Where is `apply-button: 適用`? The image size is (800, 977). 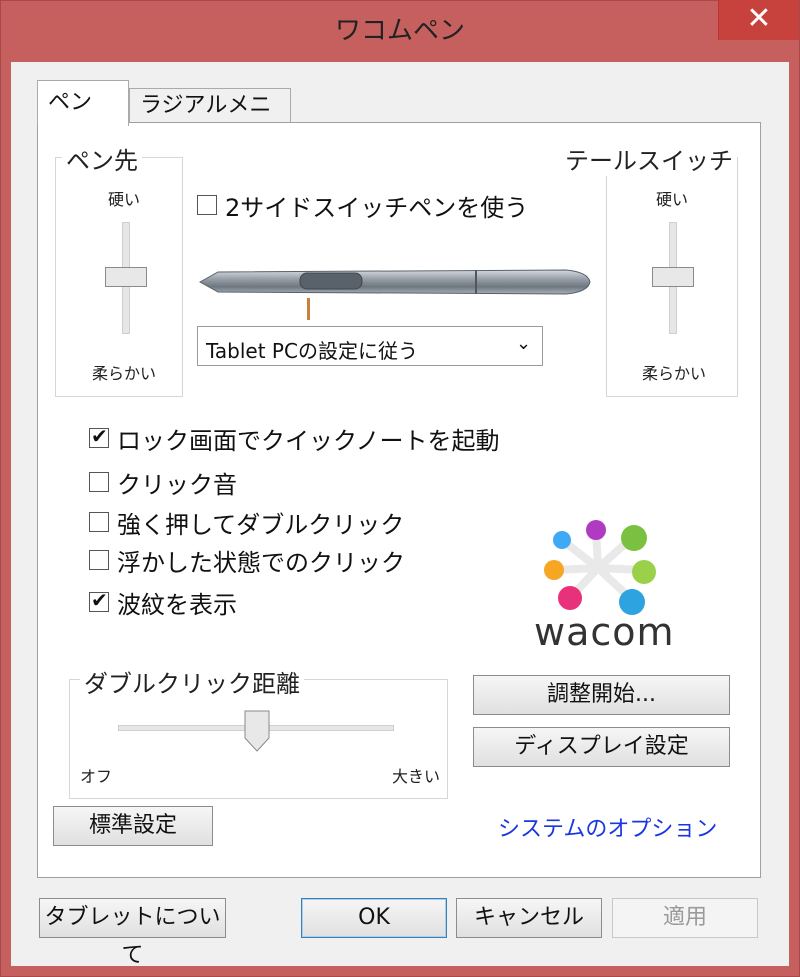
apply-button: 適用 is located at coordinates (685, 918).